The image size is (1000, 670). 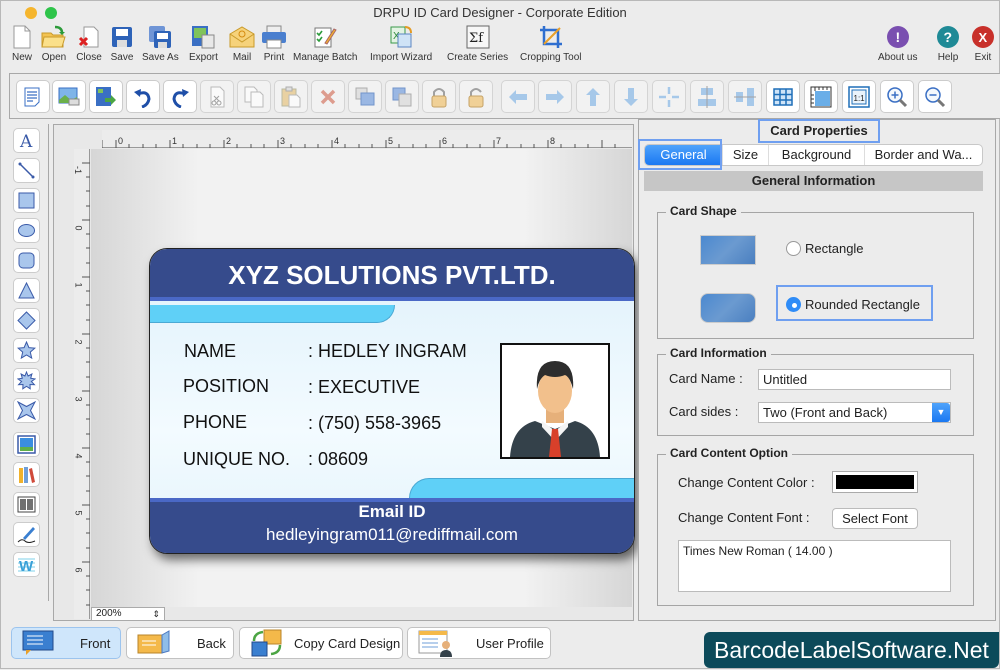 I want to click on four-point-star-tool, so click(x=26, y=410).